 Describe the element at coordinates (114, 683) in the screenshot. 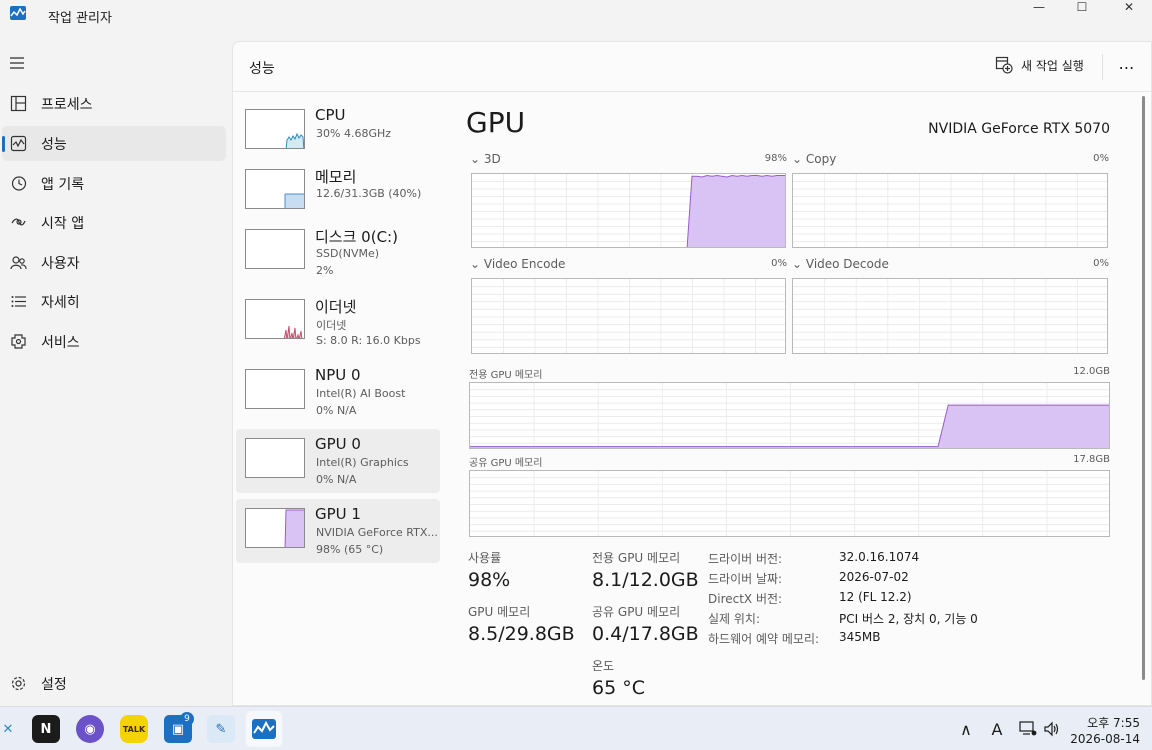

I see `nav-item-settings: 설정` at that location.